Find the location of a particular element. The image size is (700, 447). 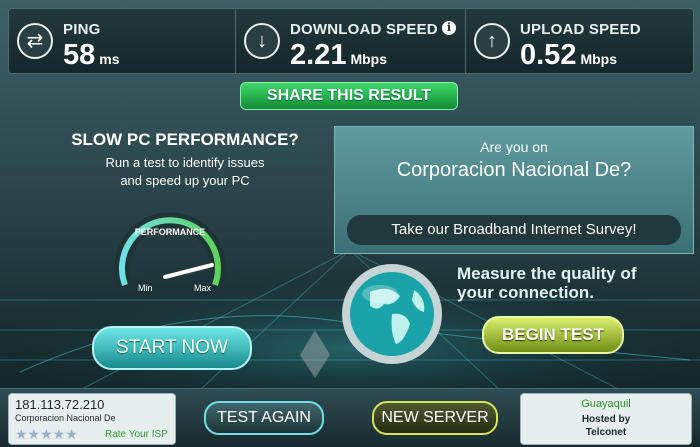

new-server-button: NEW SERVER is located at coordinates (435, 418).